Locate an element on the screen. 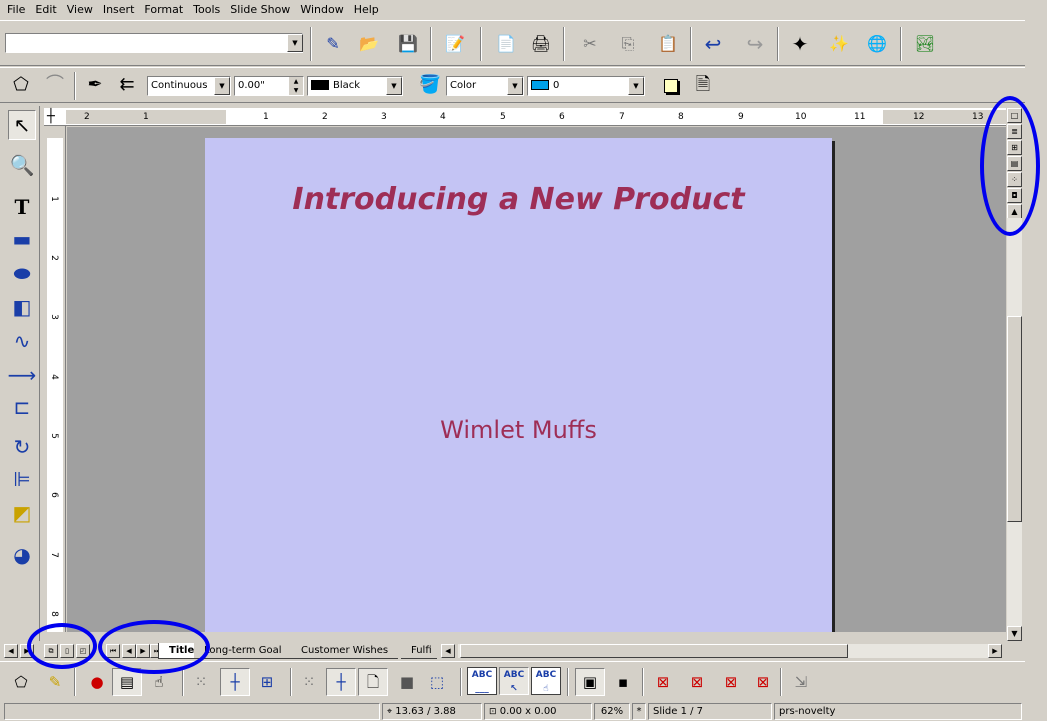 The width and height of the screenshot is (1047, 721). show-grid-icon: ⁙ is located at coordinates (201, 682).